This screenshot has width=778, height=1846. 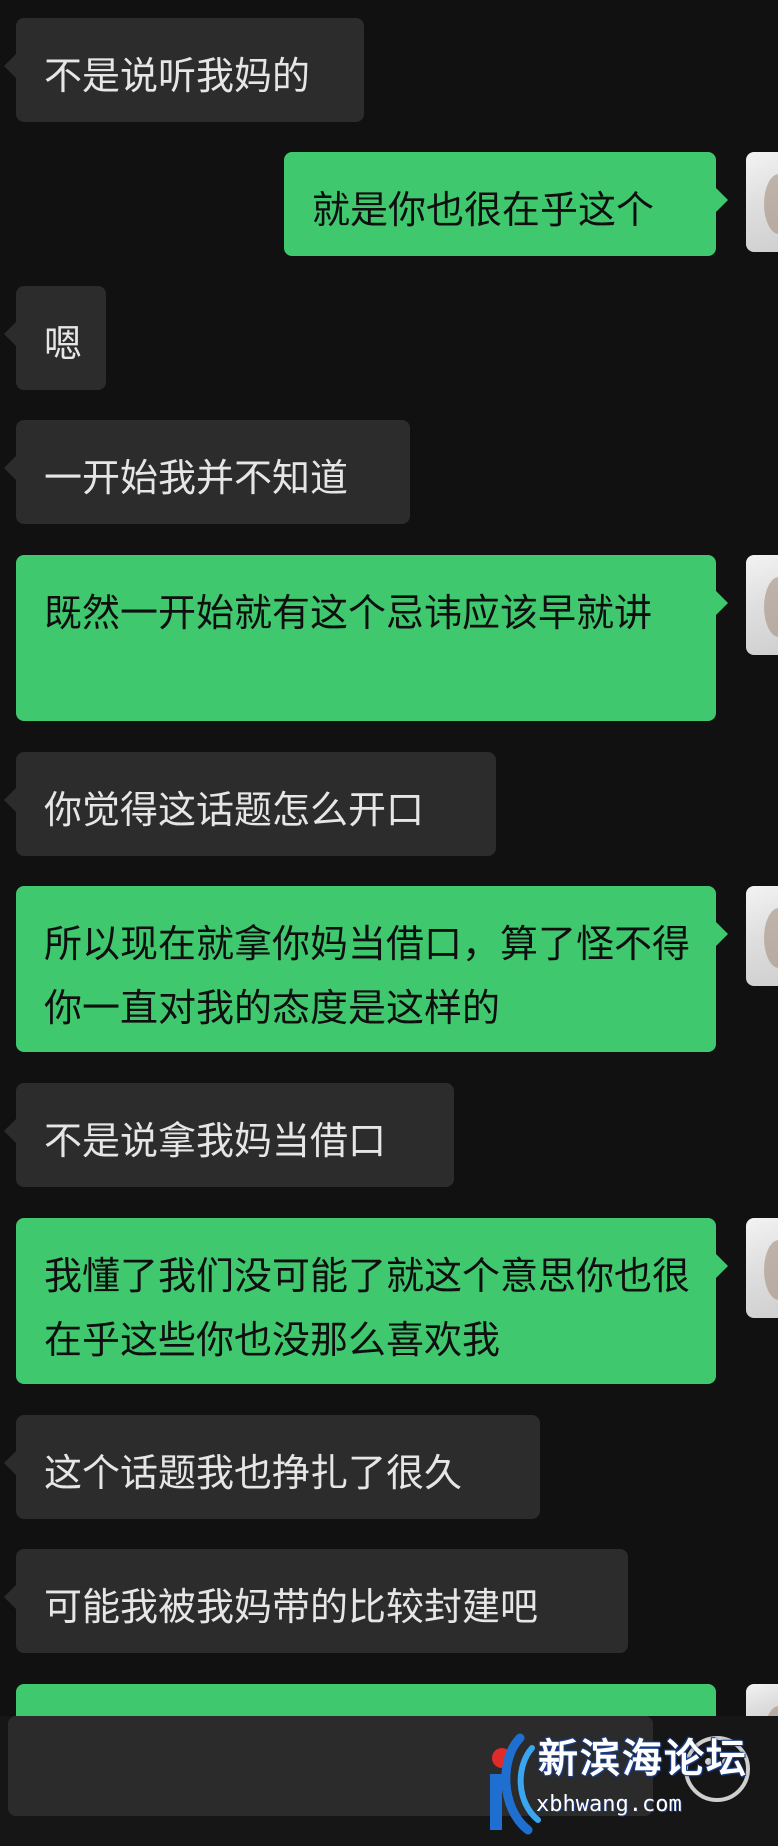 I want to click on message-incoming: 一开始我并不知道, so click(x=207, y=472).